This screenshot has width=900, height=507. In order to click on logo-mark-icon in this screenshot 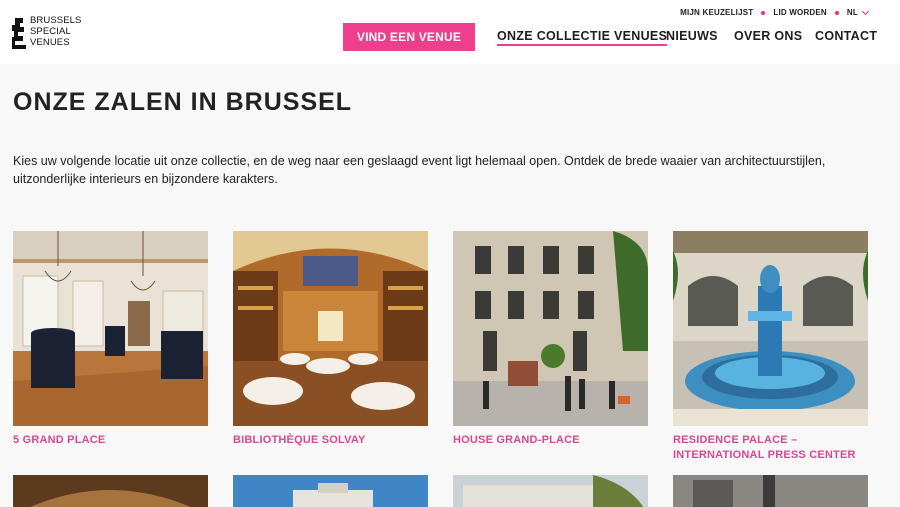, I will do `click(19, 33)`.